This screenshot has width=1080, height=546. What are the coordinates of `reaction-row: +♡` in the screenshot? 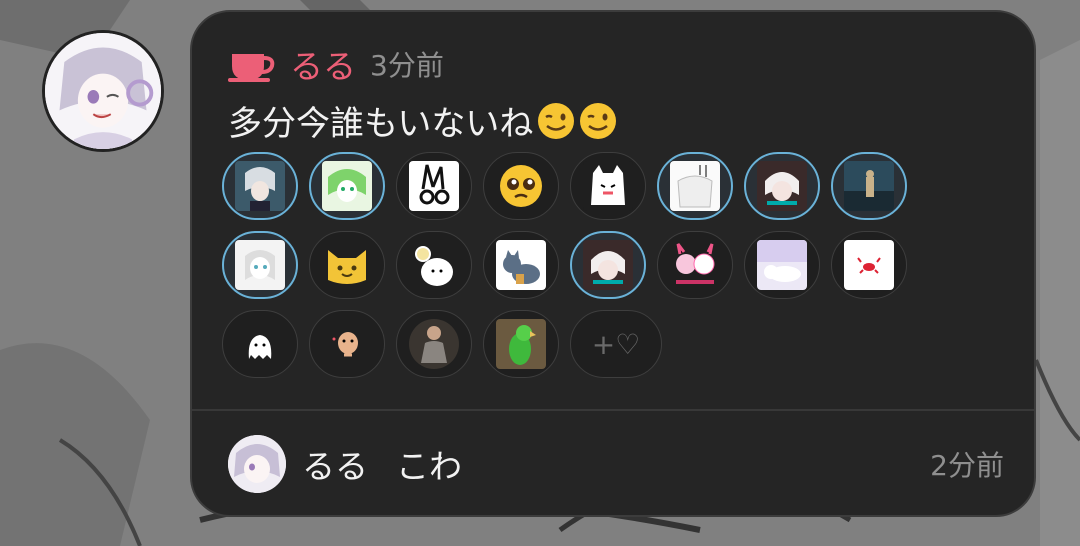 It's located at (602, 344).